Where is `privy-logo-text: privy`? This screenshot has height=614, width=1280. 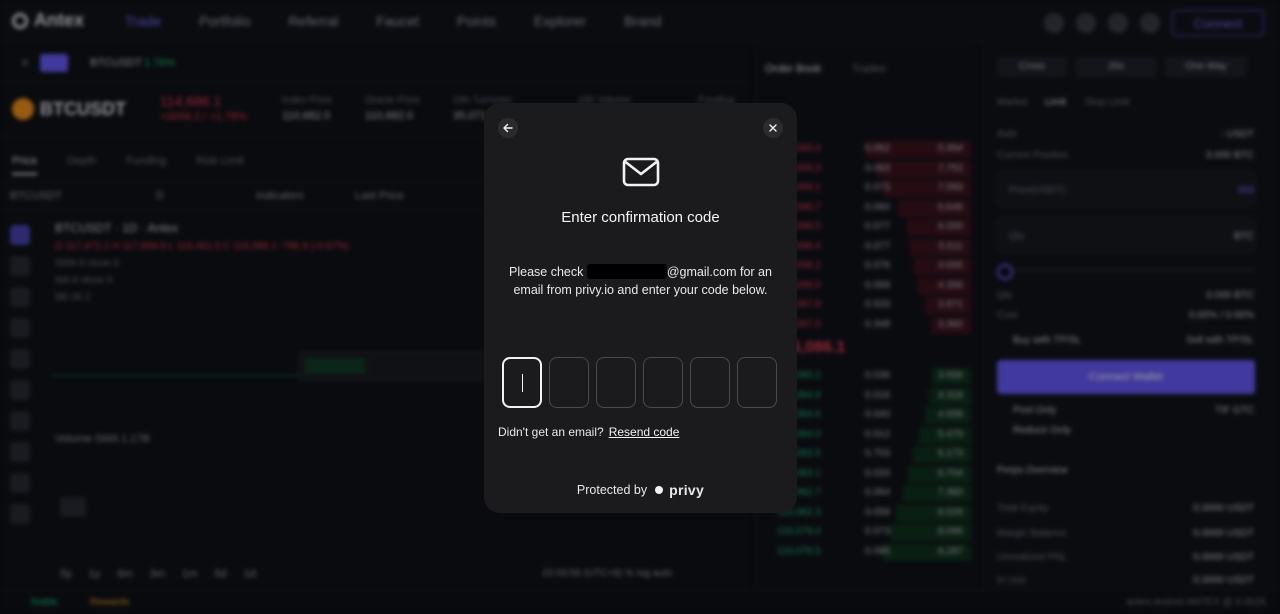
privy-logo-text: privy is located at coordinates (686, 490).